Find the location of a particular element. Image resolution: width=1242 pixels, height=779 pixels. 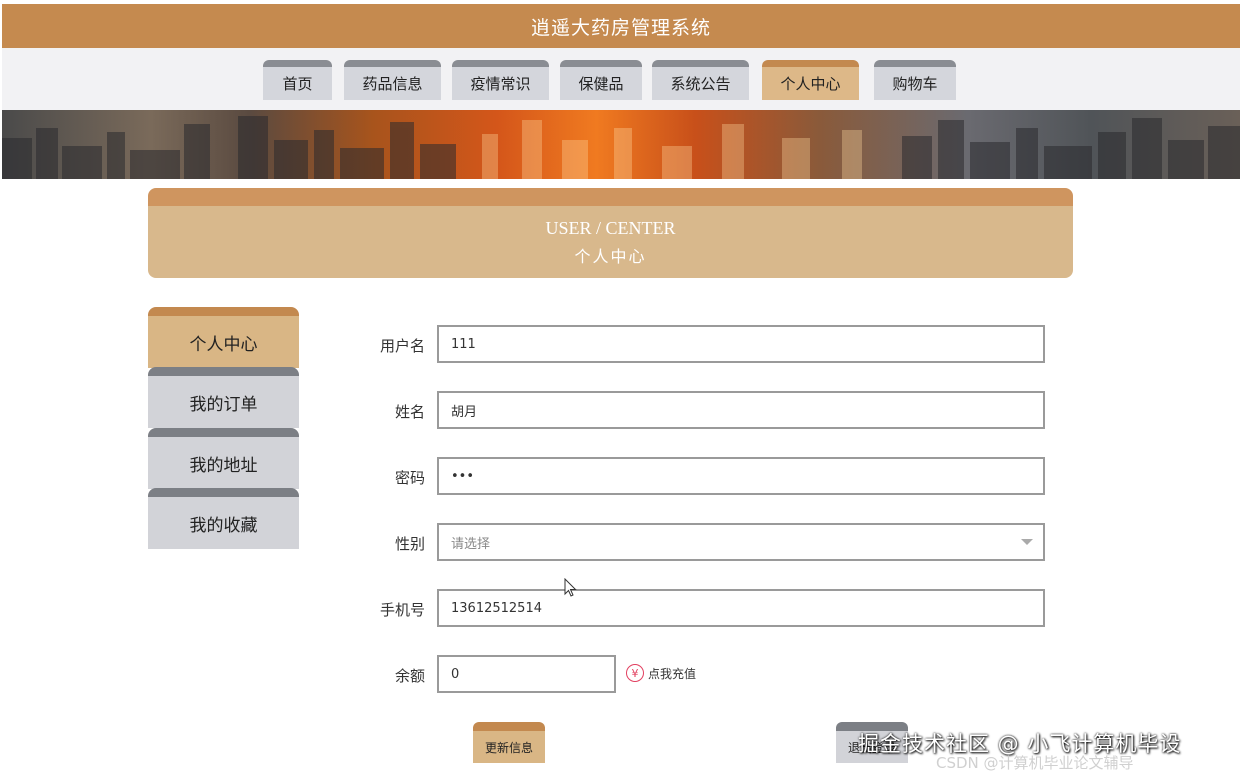

user-center-banner: USER / CENTER 个人中心 is located at coordinates (610, 233).